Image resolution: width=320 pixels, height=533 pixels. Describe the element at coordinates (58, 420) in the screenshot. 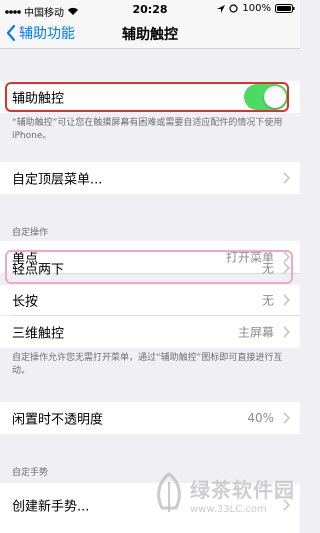

I see `idle-opacity-label: 闲置时不透明度` at that location.